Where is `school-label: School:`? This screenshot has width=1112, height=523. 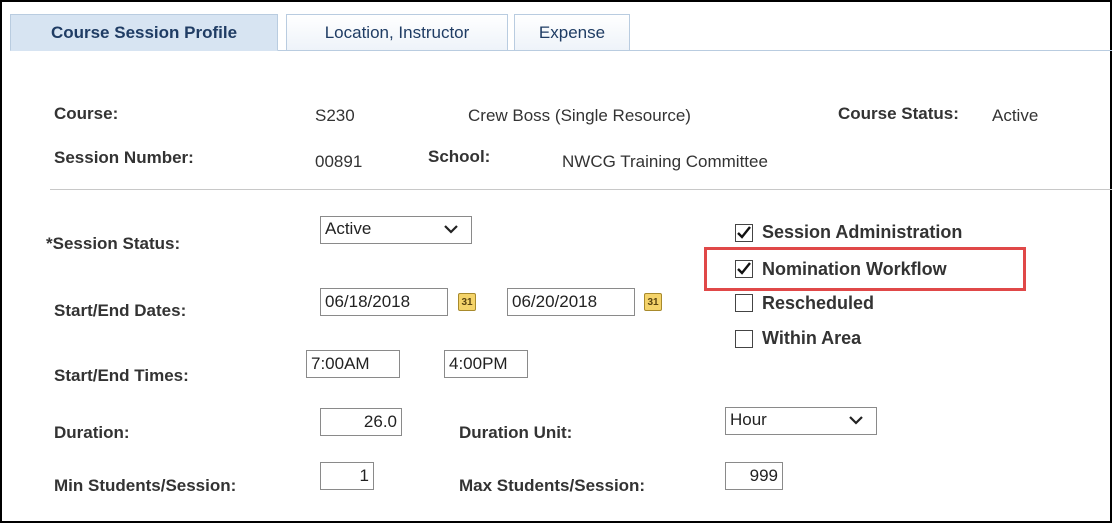 school-label: School: is located at coordinates (459, 156).